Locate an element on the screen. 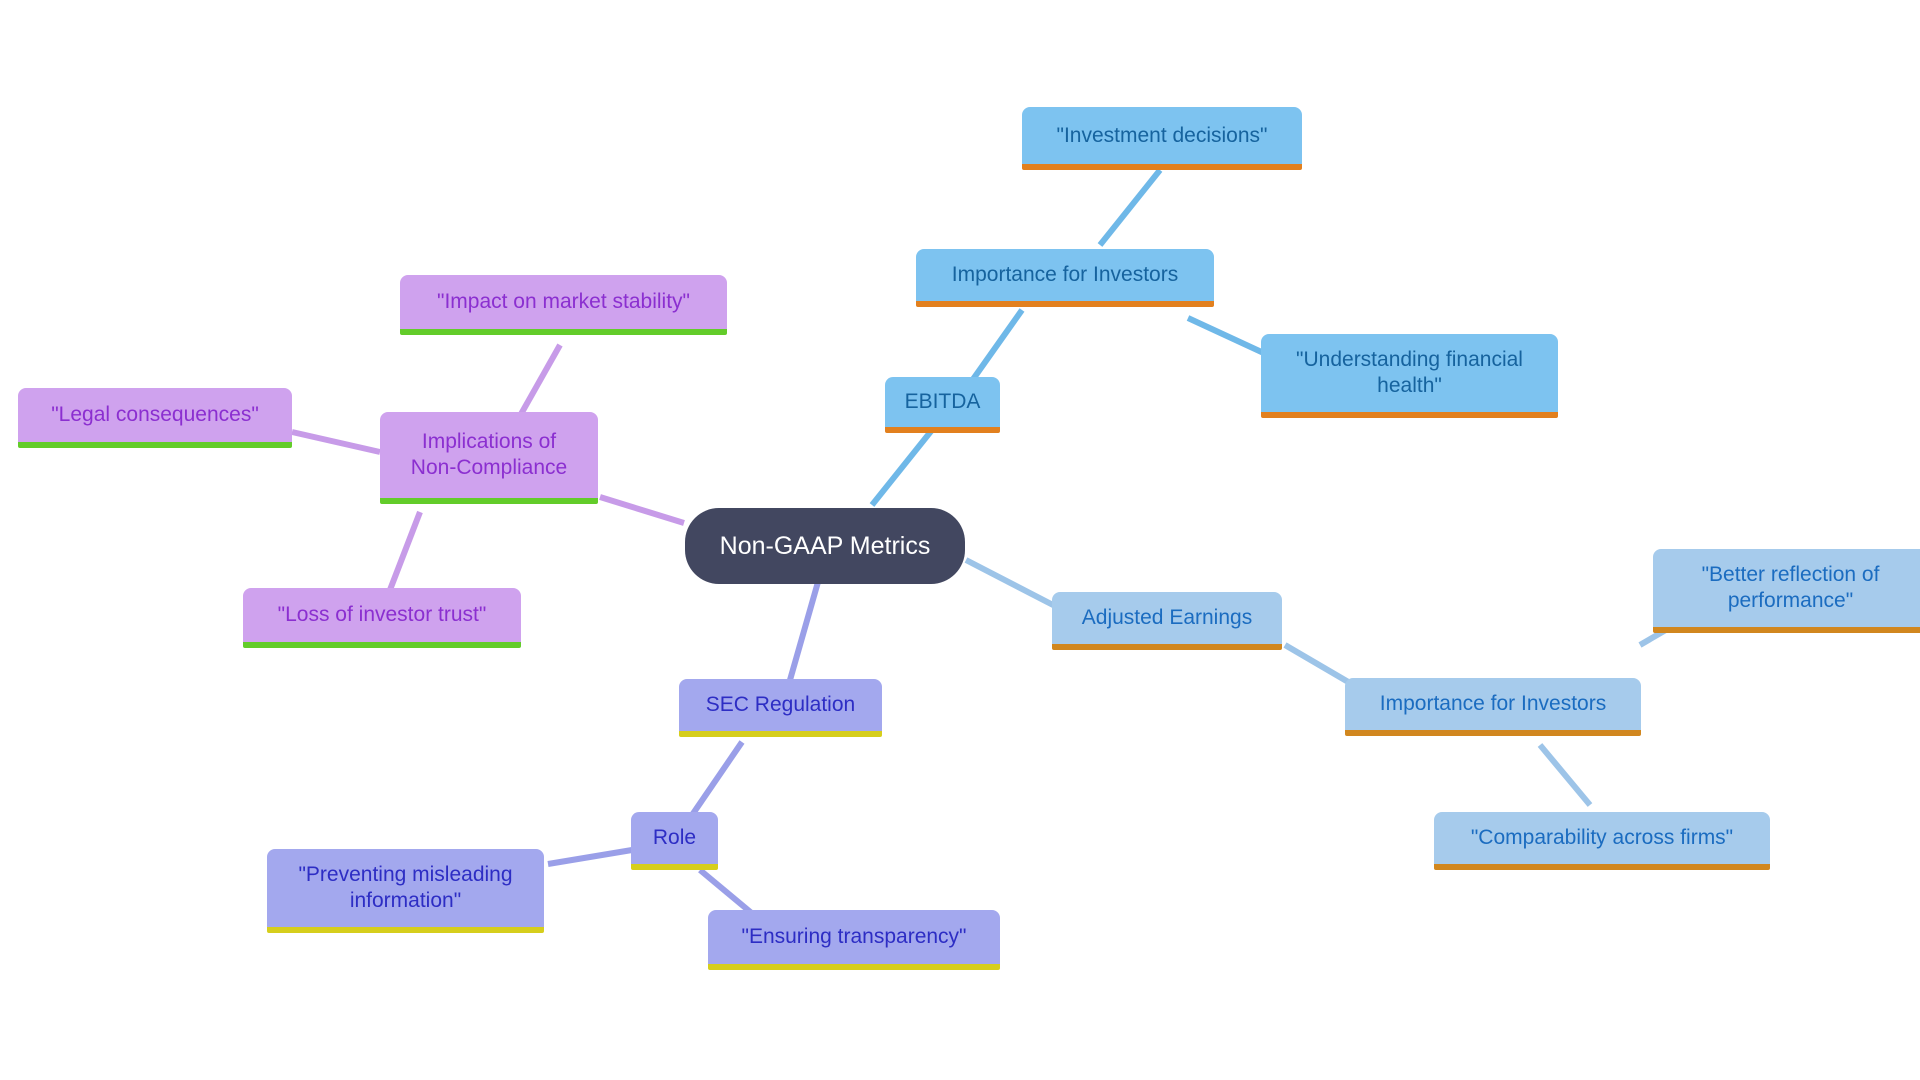 The width and height of the screenshot is (1920, 1080). node-role: Role is located at coordinates (674, 841).